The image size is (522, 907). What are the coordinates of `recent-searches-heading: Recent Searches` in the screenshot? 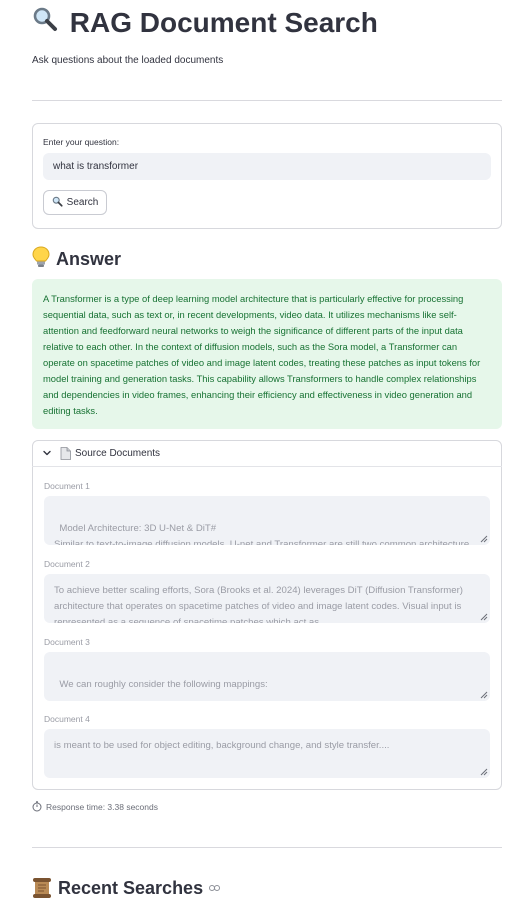 It's located at (126, 888).